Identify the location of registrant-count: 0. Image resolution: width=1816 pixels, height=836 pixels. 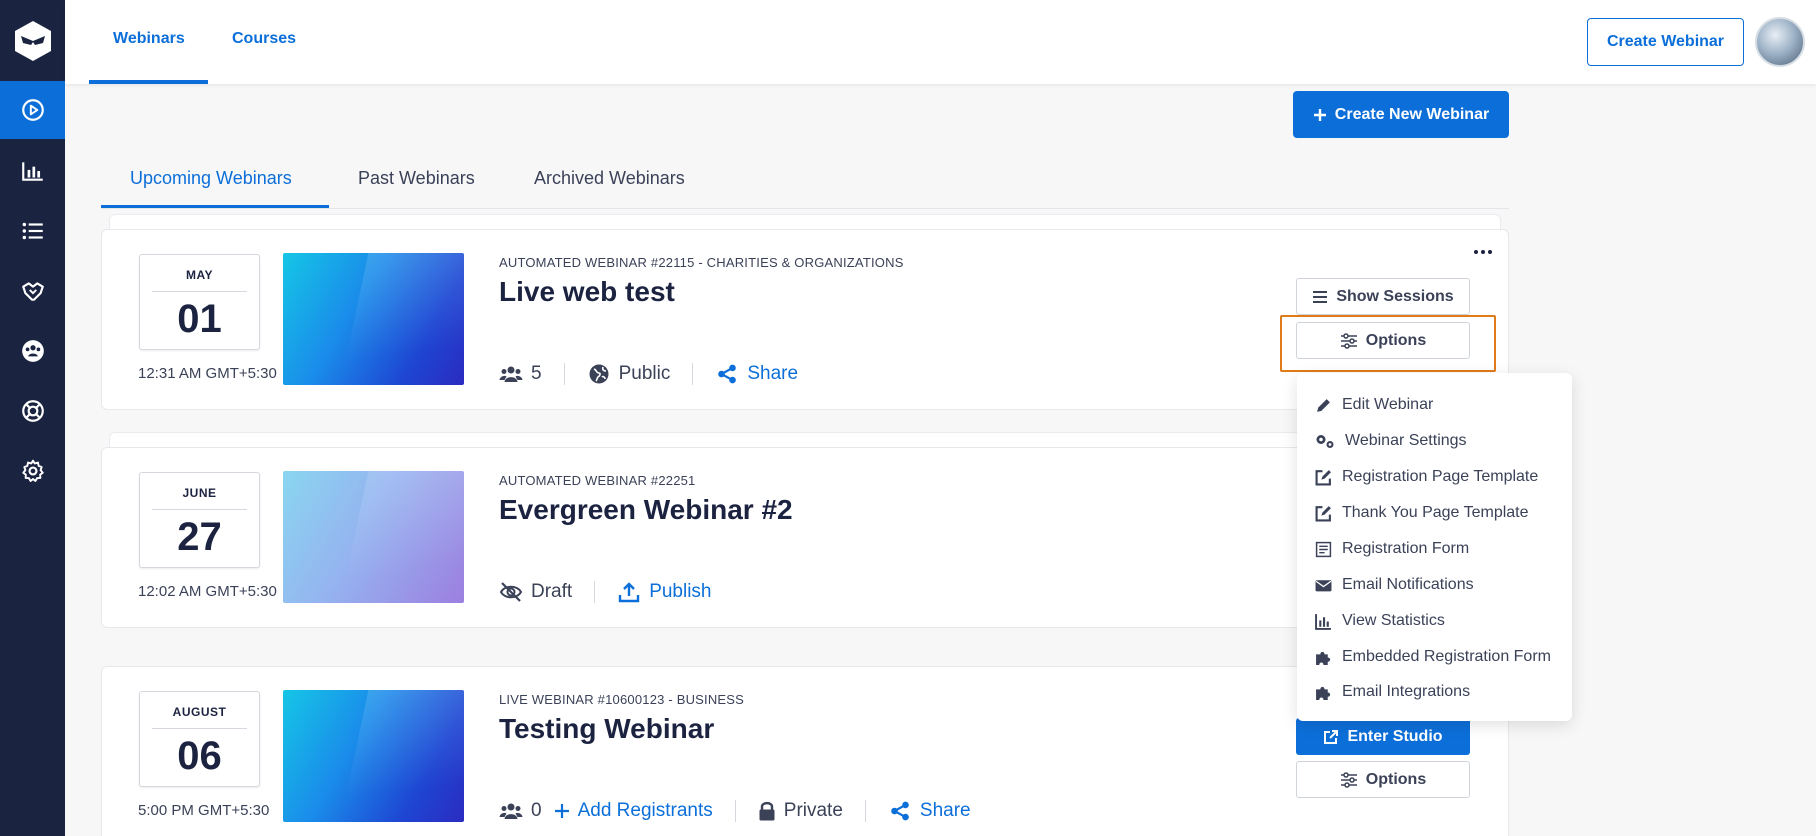
(520, 811).